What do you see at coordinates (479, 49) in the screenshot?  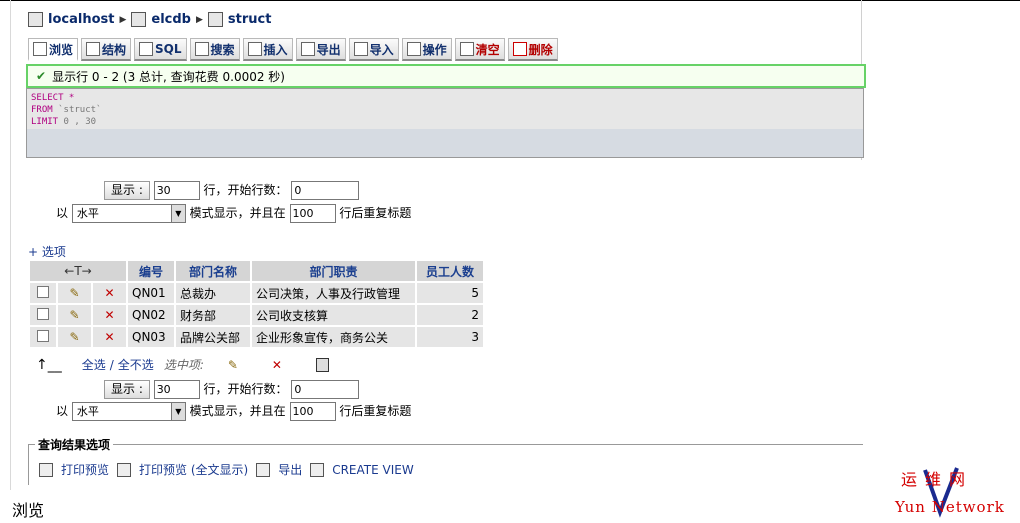 I see `tab-empty: 清空` at bounding box center [479, 49].